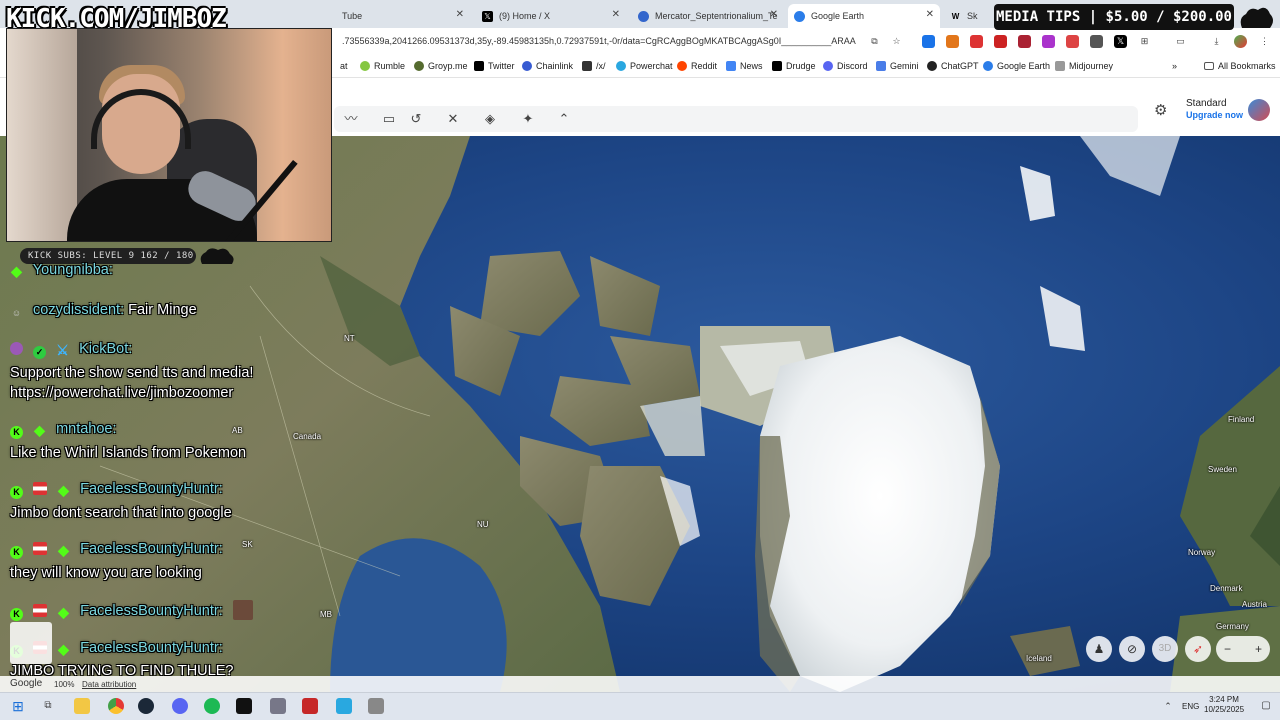  Describe the element at coordinates (1132, 649) in the screenshot. I see `tilt-icon: ⊘` at that location.